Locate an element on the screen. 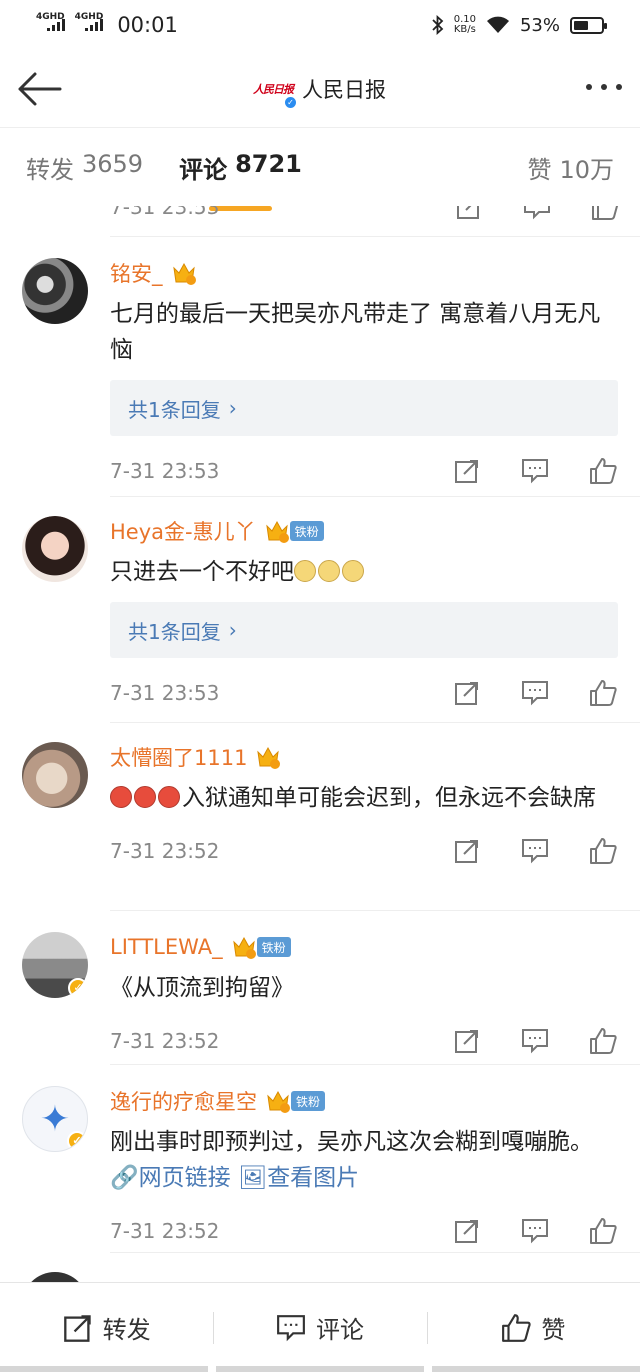 This screenshot has width=640, height=1372. web-link: 🔗网页链接 is located at coordinates (170, 1178).